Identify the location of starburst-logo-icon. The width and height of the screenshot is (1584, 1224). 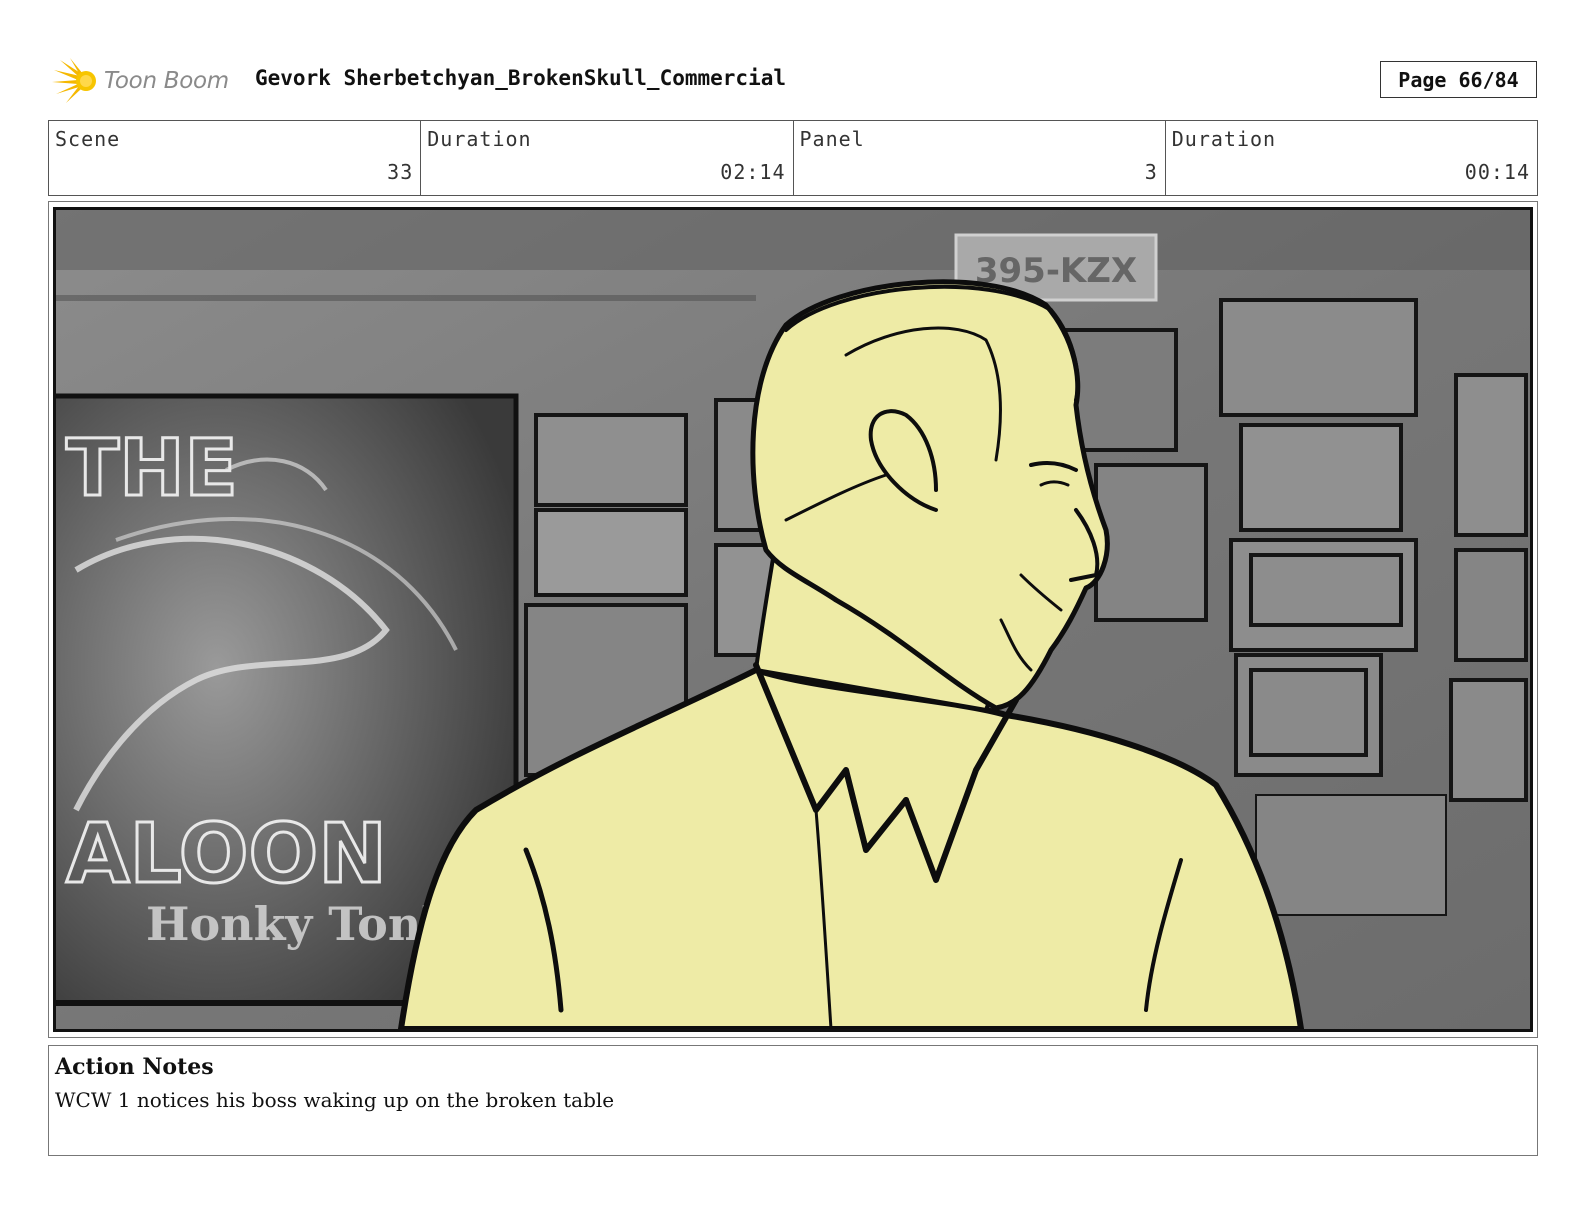
(74, 80).